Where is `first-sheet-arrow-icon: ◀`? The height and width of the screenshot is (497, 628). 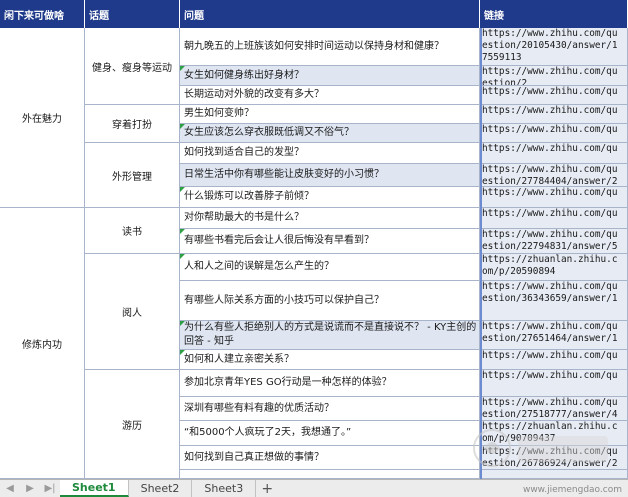 first-sheet-arrow-icon: ◀ is located at coordinates (10, 488).